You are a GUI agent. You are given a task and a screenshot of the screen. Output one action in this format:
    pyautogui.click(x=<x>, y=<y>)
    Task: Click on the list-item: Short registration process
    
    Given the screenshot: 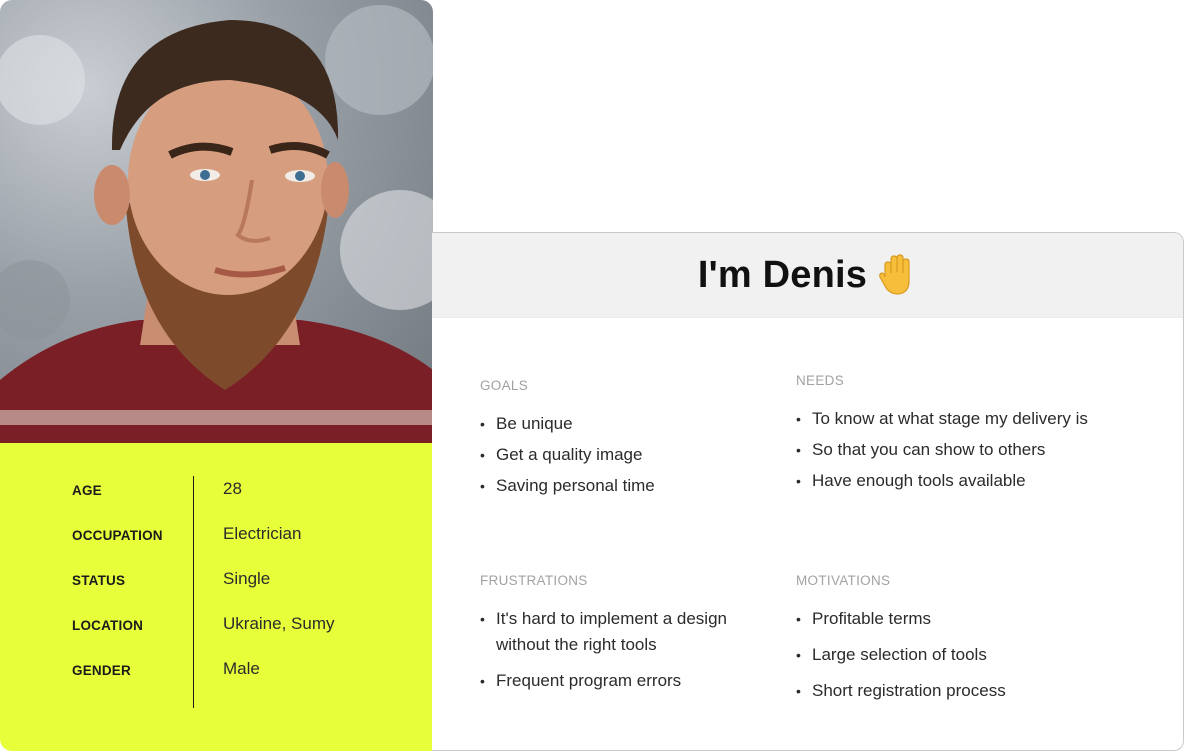 What is the action you would take?
    pyautogui.click(x=961, y=691)
    